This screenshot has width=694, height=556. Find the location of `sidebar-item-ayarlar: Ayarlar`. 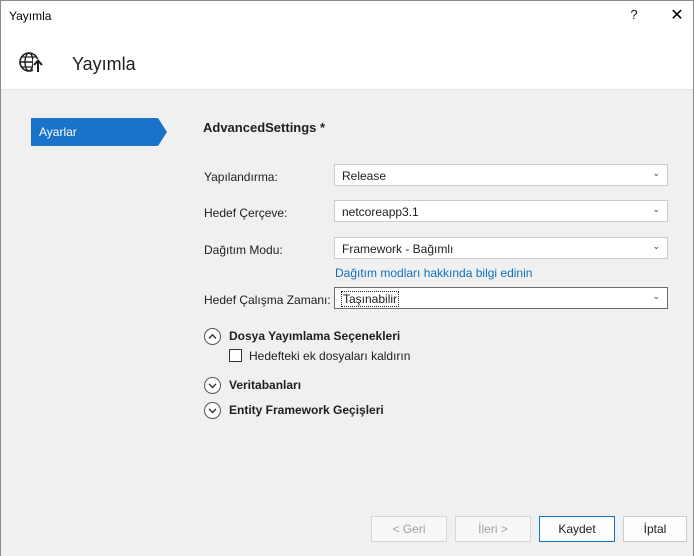

sidebar-item-ayarlar: Ayarlar is located at coordinates (99, 132).